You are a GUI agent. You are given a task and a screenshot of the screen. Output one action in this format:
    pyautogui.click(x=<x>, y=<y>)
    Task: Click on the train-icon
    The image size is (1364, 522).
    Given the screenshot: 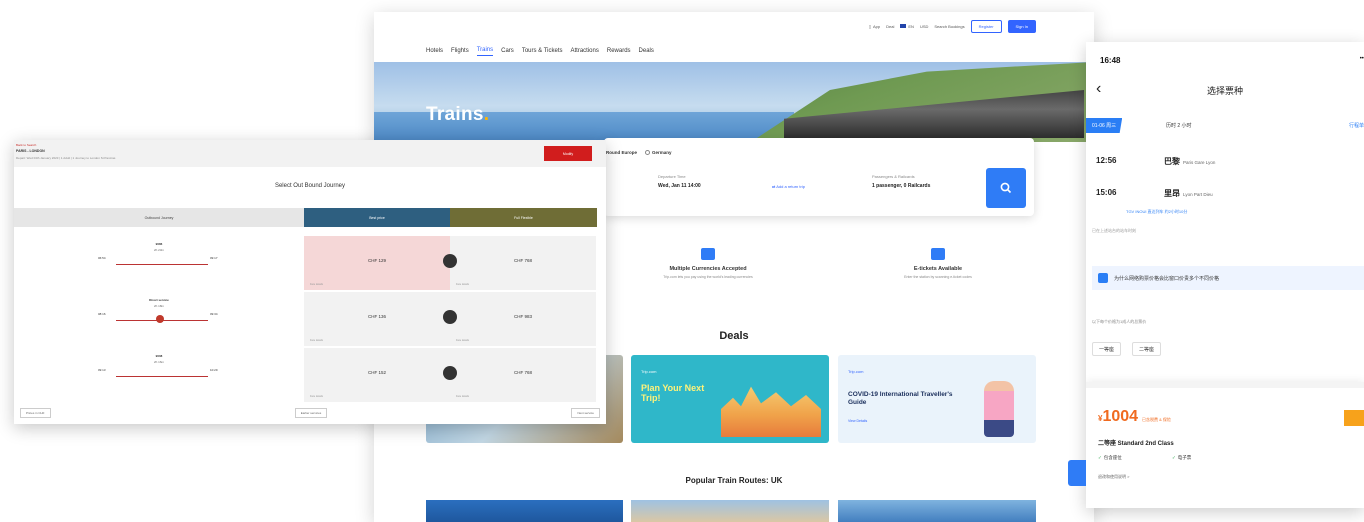 What is the action you would take?
    pyautogui.click(x=1103, y=278)
    